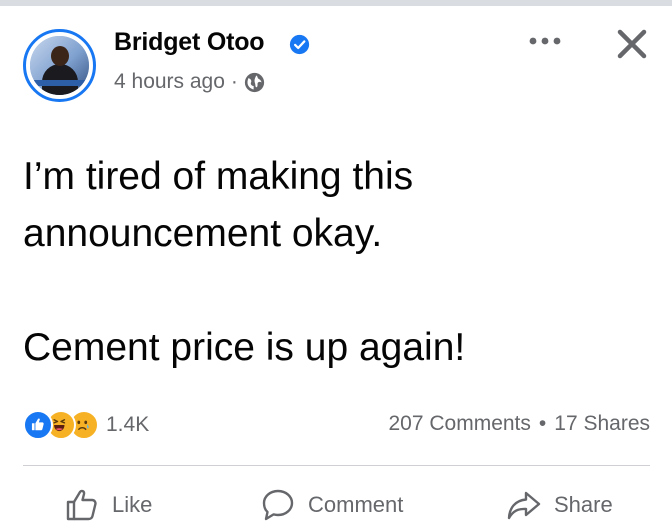 Image resolution: width=672 pixels, height=531 pixels. I want to click on thumbs-up-icon, so click(81, 505).